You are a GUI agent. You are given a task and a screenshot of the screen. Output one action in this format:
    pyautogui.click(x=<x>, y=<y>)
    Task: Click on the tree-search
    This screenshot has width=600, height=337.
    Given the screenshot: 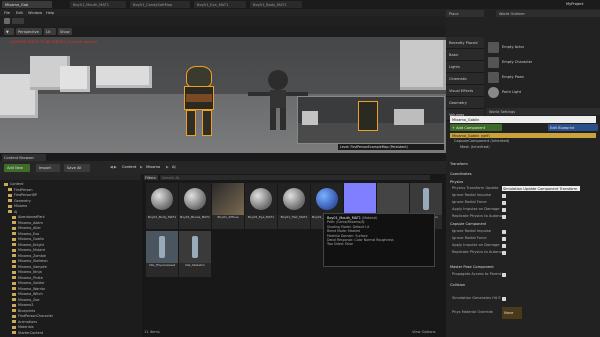 What is the action you would take?
    pyautogui.click(x=70, y=177)
    